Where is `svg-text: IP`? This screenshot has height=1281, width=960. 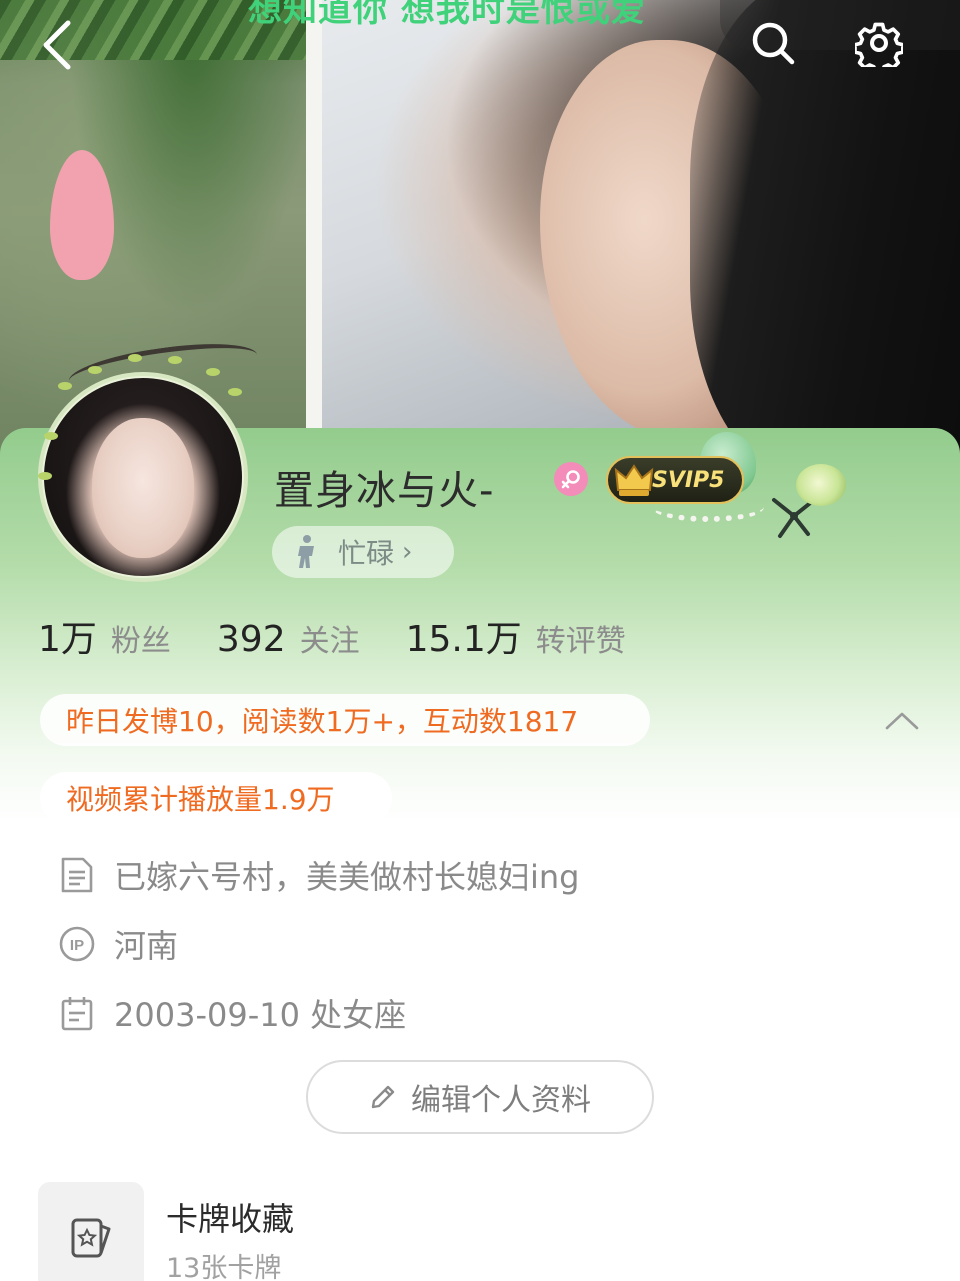
svg-text: IP is located at coordinates (77, 945).